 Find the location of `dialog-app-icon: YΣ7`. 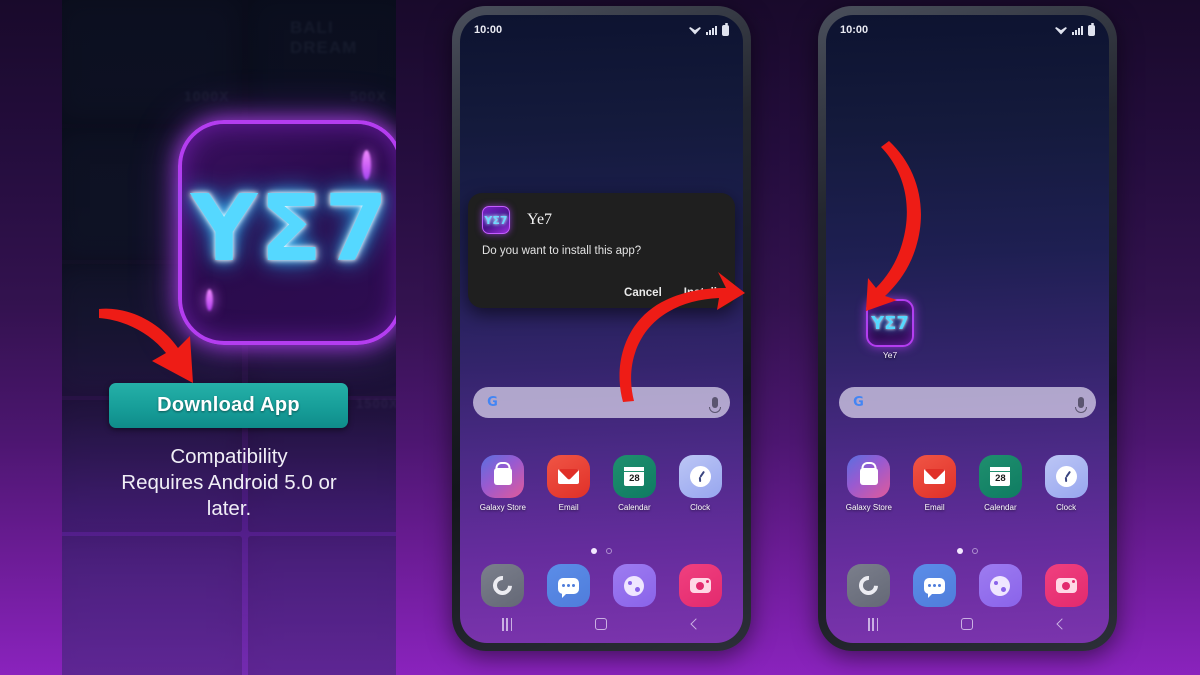

dialog-app-icon: YΣ7 is located at coordinates (496, 220).